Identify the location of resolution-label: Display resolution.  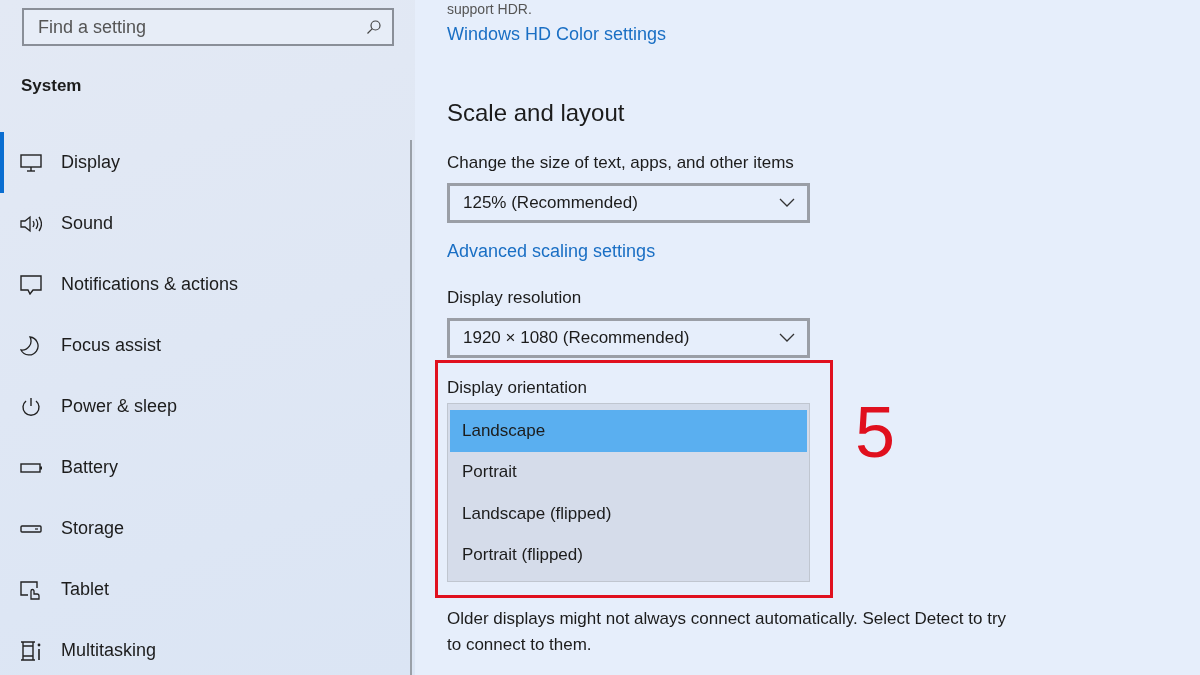
(515, 298).